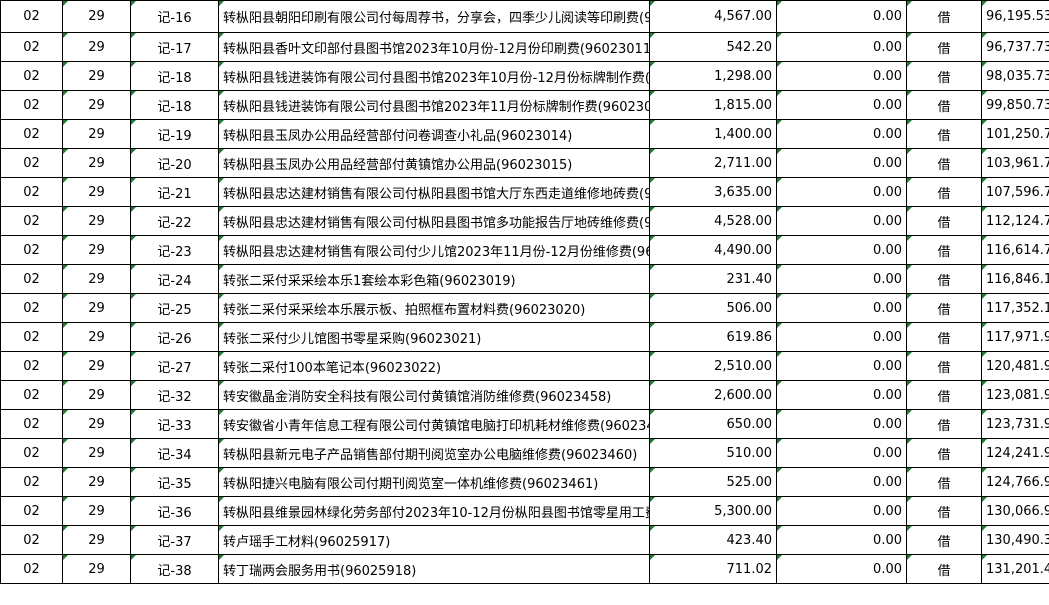  What do you see at coordinates (174, 16) in the screenshot?
I see `voucher-cell: 记-16` at bounding box center [174, 16].